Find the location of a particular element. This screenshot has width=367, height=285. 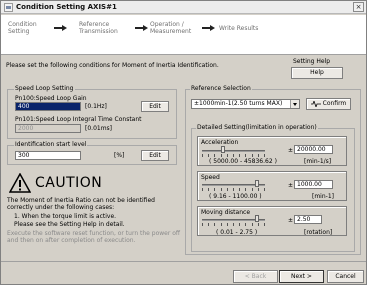

step-reference-transmission: Reference Transmission is located at coordinates (98, 28).